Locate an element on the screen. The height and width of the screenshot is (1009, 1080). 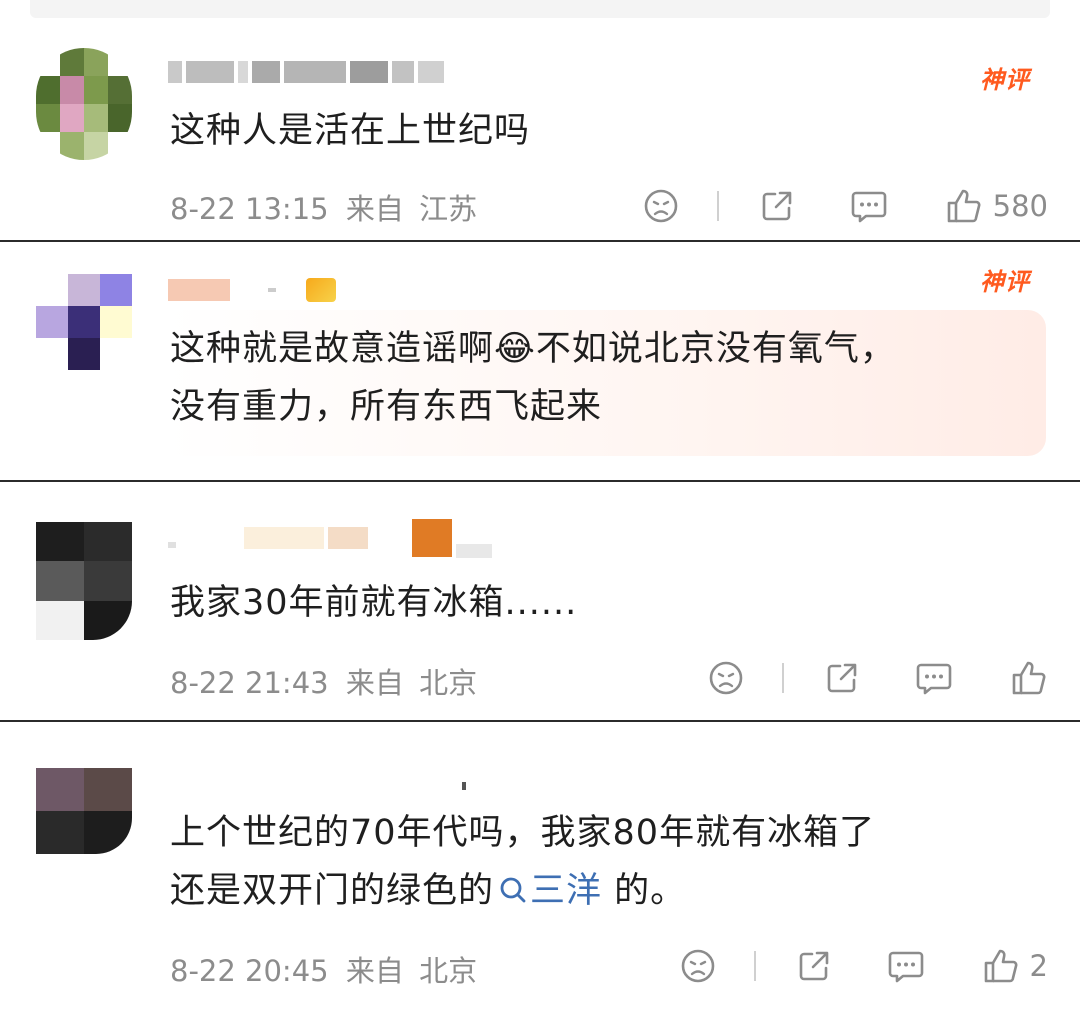
comment-meta: 8-22 13:15 来自 江苏 is located at coordinates (323, 207).